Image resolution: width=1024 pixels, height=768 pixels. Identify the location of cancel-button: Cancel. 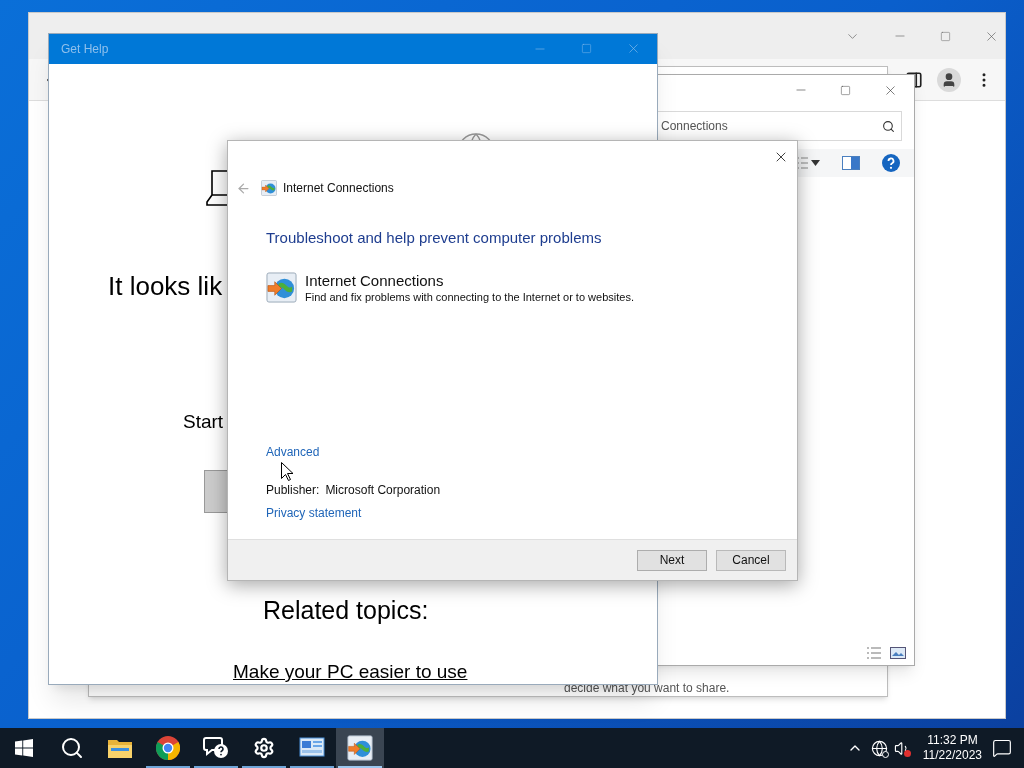
(751, 560).